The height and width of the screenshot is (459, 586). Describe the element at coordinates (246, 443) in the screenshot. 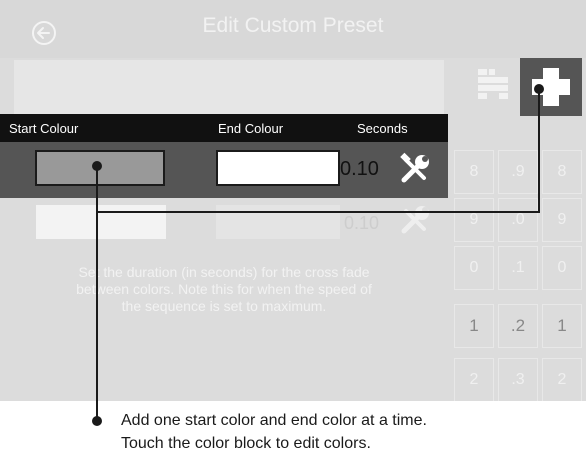

I see `caption-line: Touch the color block to edit colors.` at that location.